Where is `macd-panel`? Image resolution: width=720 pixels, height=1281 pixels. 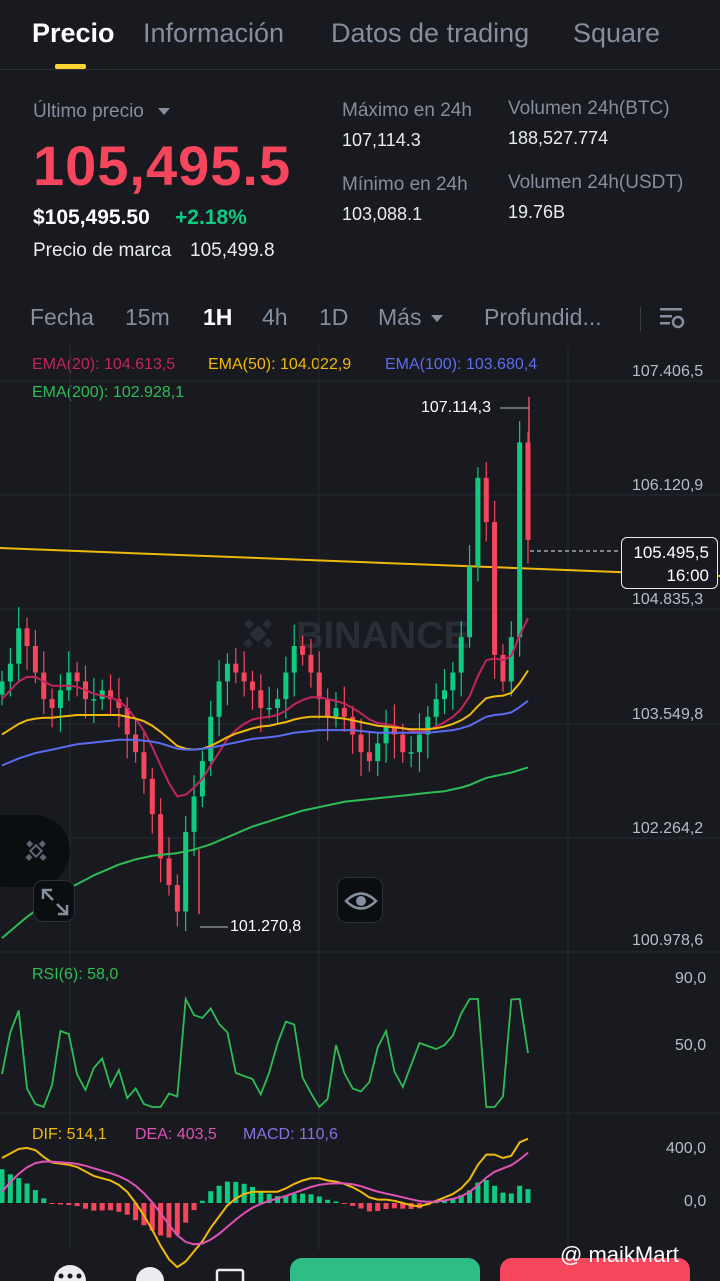
macd-panel is located at coordinates (265, 1203).